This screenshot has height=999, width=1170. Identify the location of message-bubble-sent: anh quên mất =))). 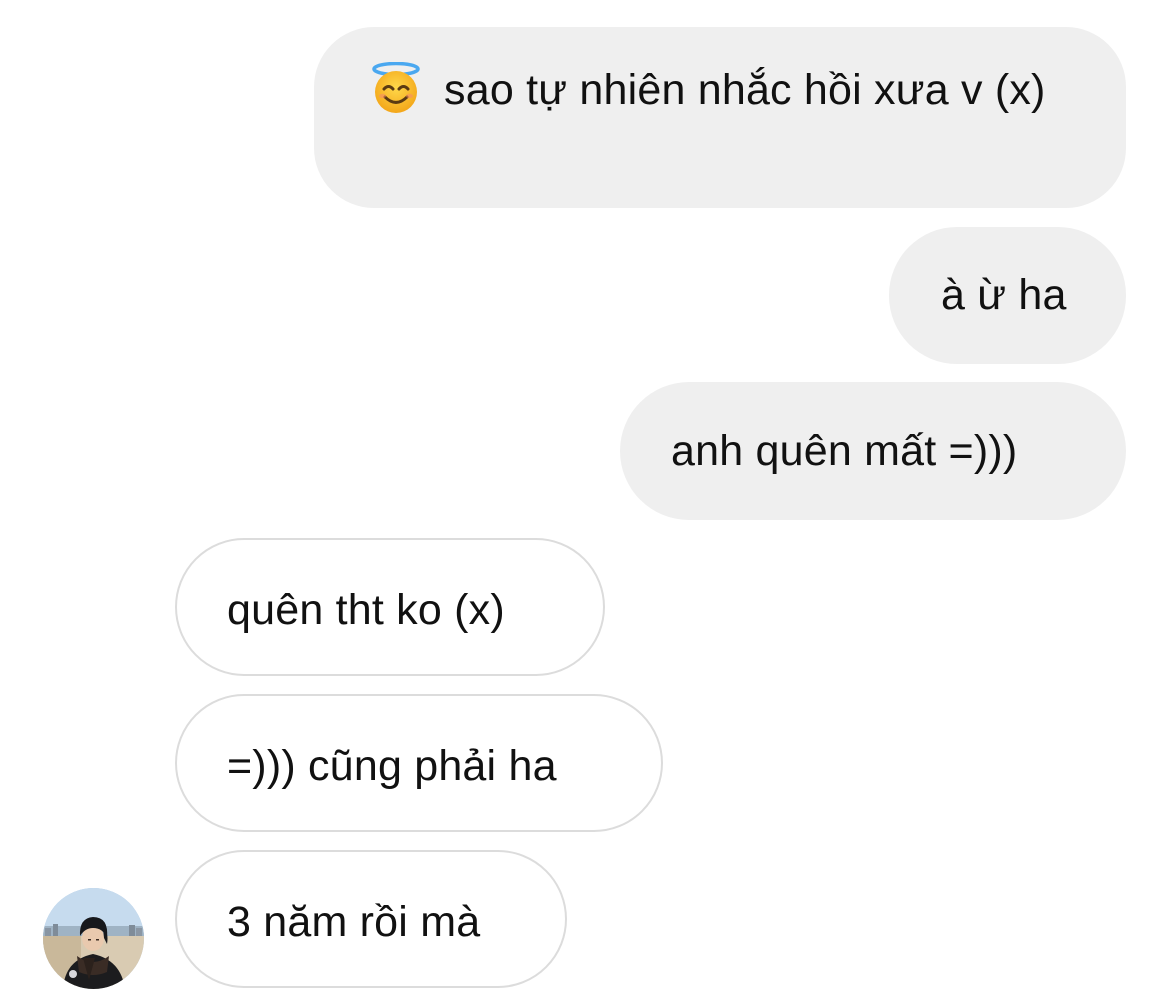
(873, 451).